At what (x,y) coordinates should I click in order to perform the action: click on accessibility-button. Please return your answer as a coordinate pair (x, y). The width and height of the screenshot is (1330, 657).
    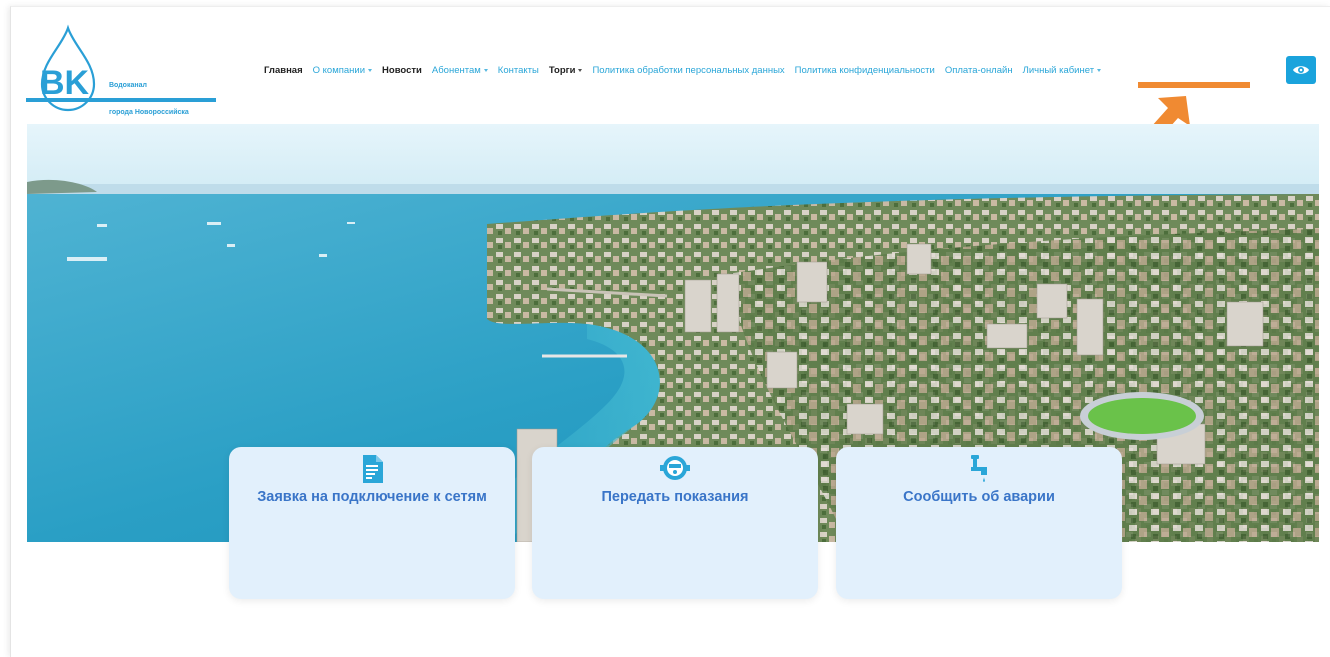
    Looking at the image, I should click on (1301, 70).